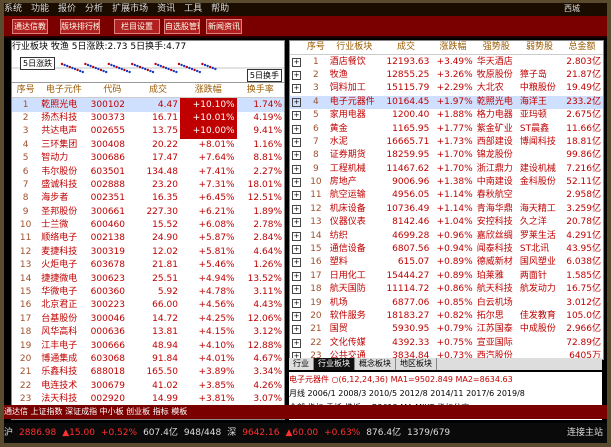 The image size is (611, 447). What do you see at coordinates (446, 88) in the screenshot?
I see `table-row: +3 饲料加工 15115.79 +2.29% 大北农 中粮股份 19.49亿` at bounding box center [446, 88].